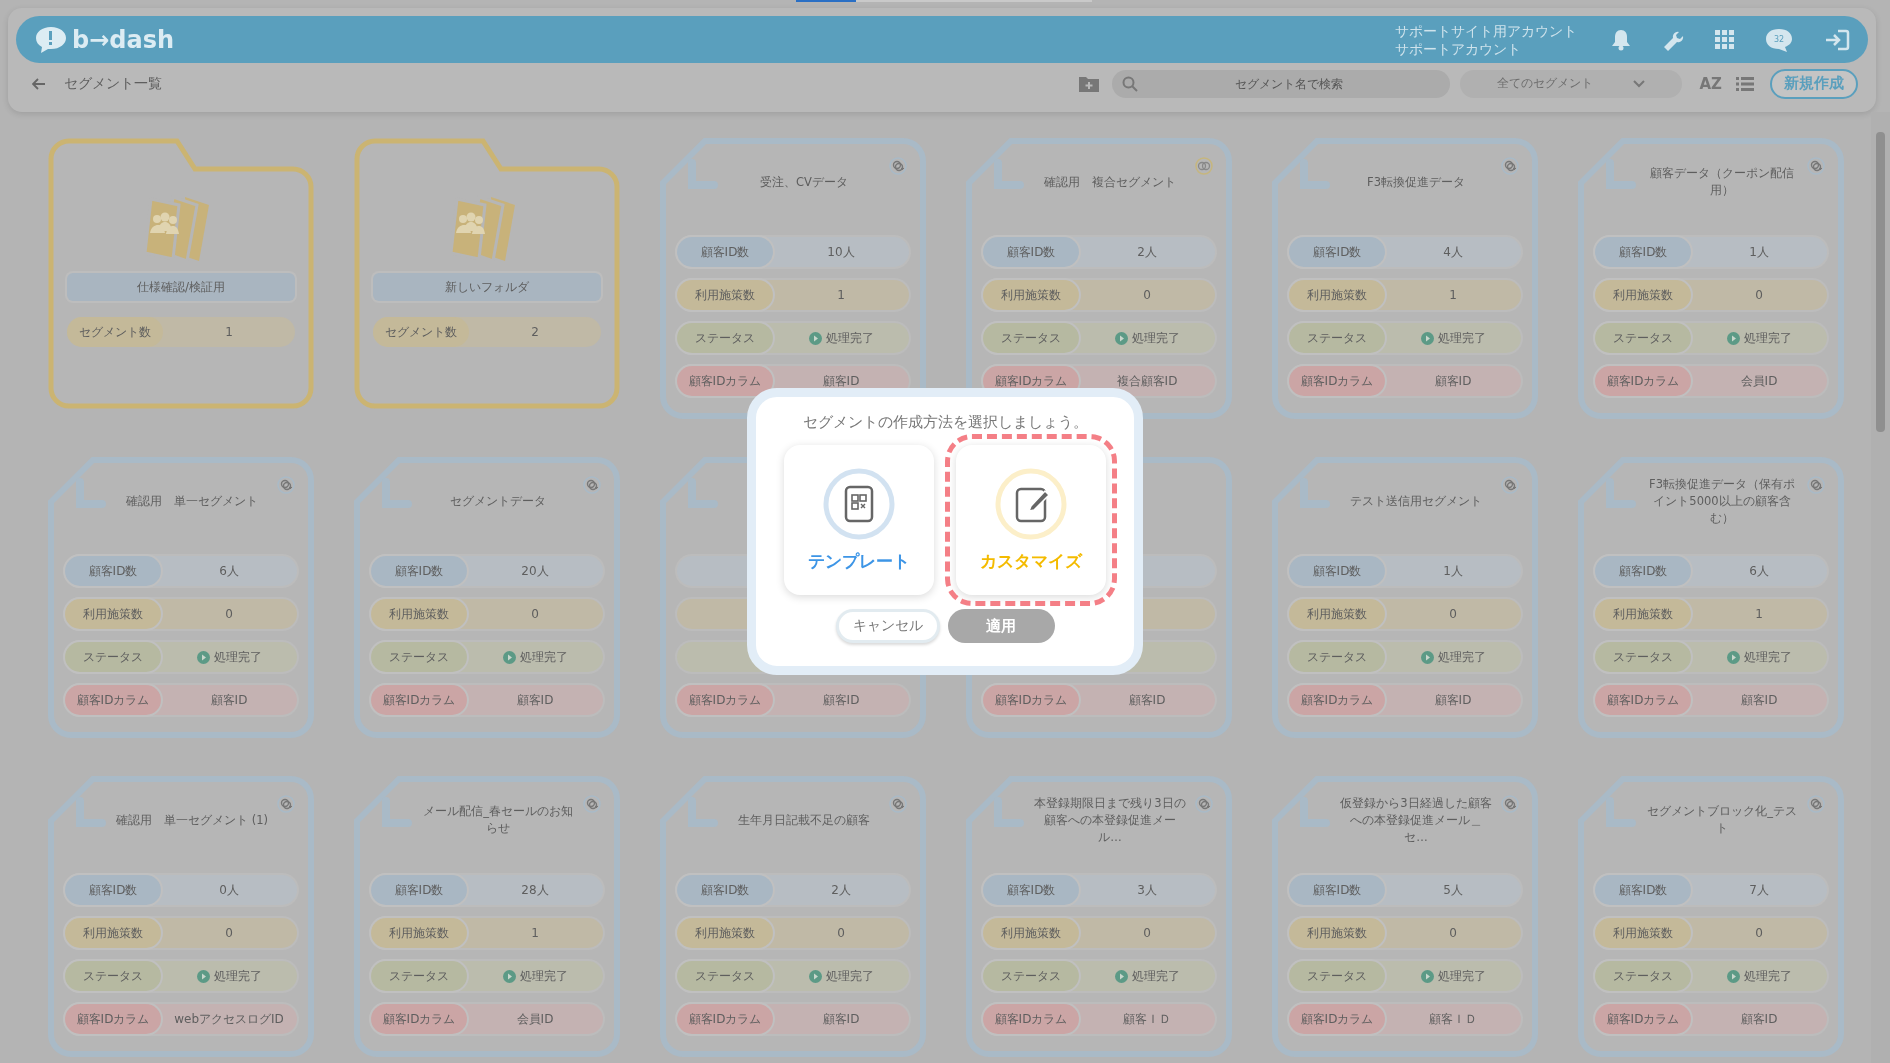 Image resolution: width=1890 pixels, height=1063 pixels. Describe the element at coordinates (1710, 83) in the screenshot. I see `sort-button: AZ` at that location.